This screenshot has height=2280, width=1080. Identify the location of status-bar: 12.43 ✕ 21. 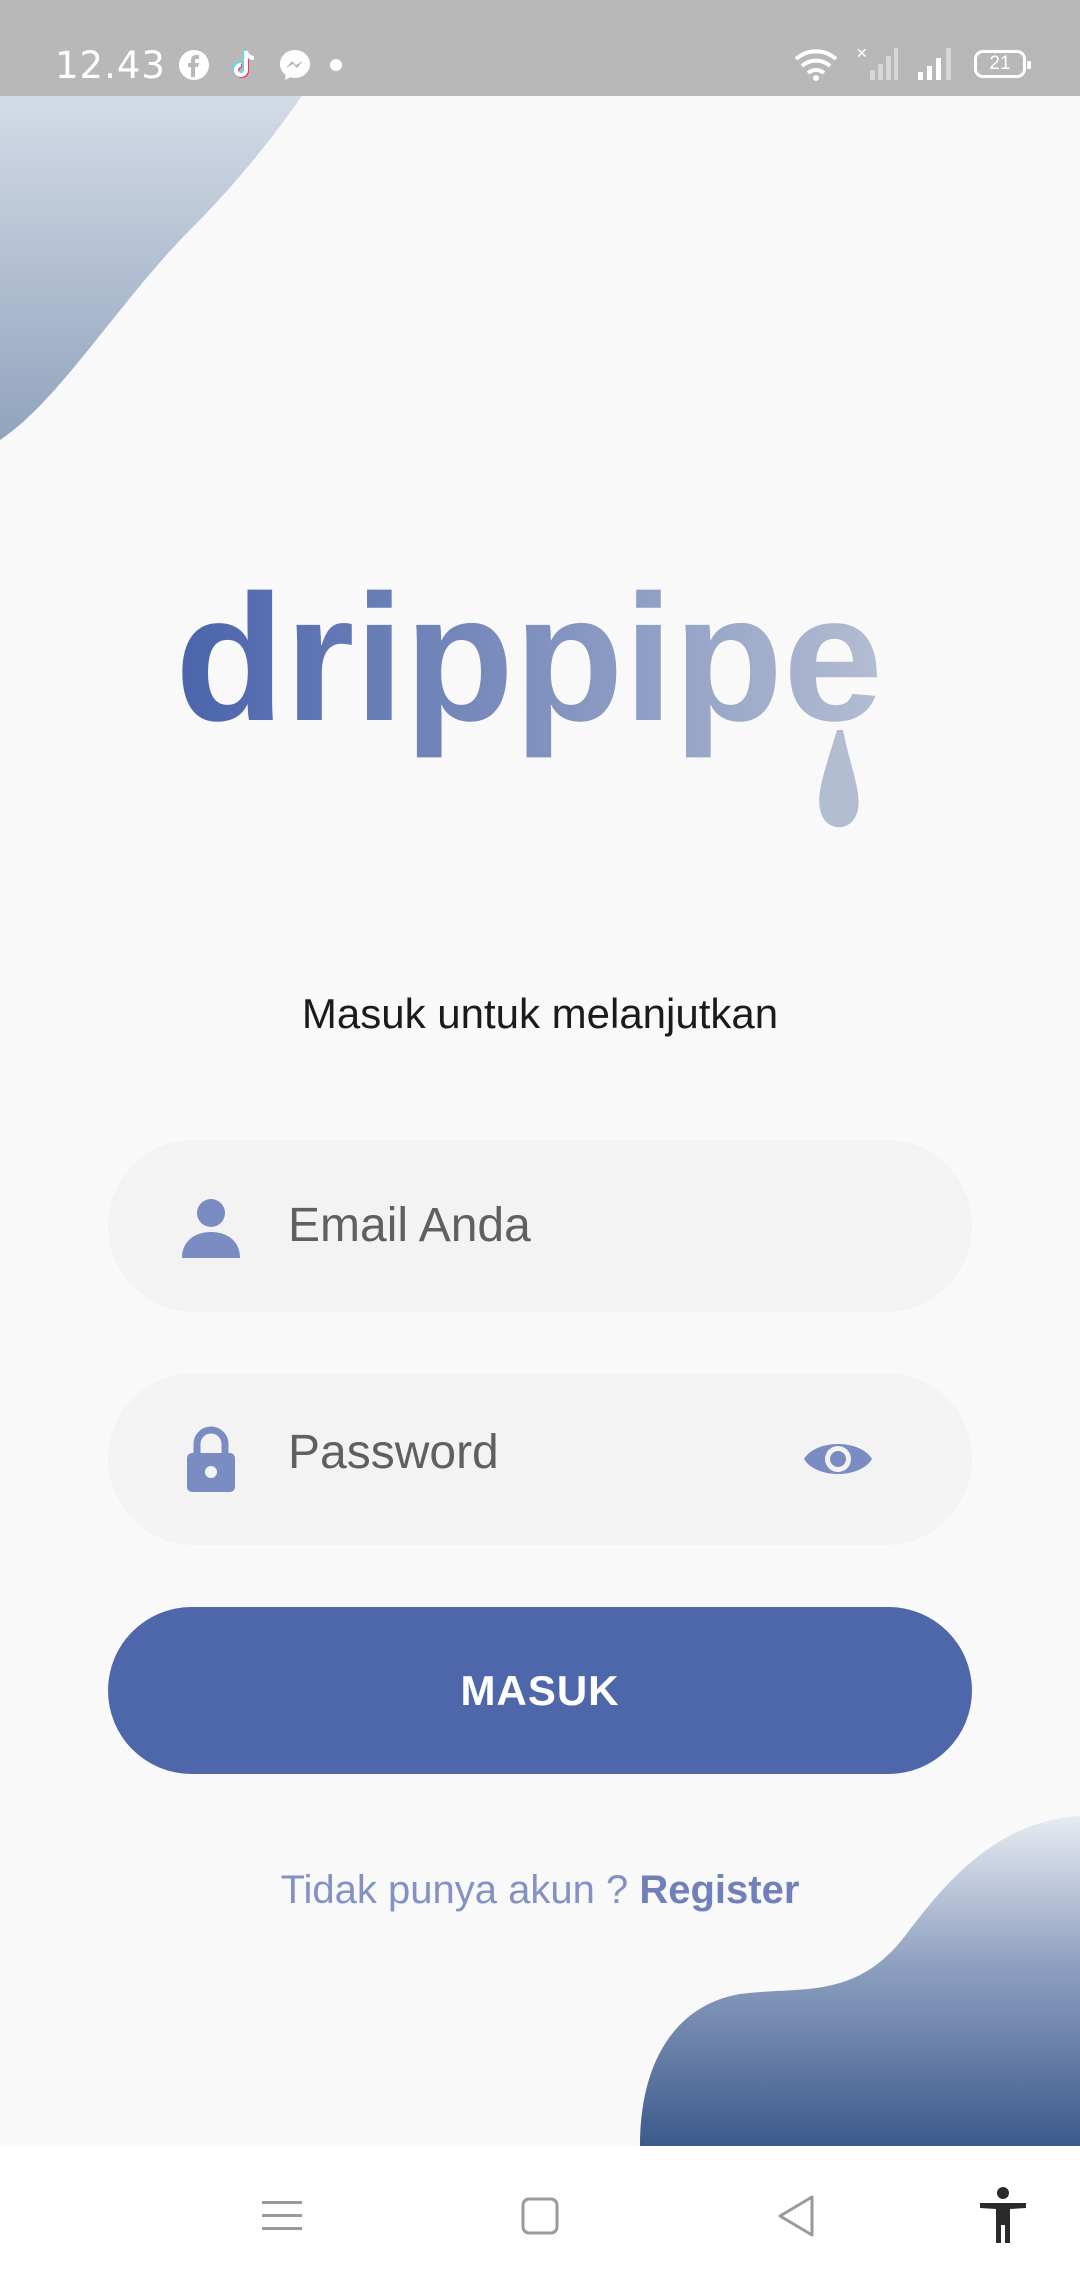
(540, 48).